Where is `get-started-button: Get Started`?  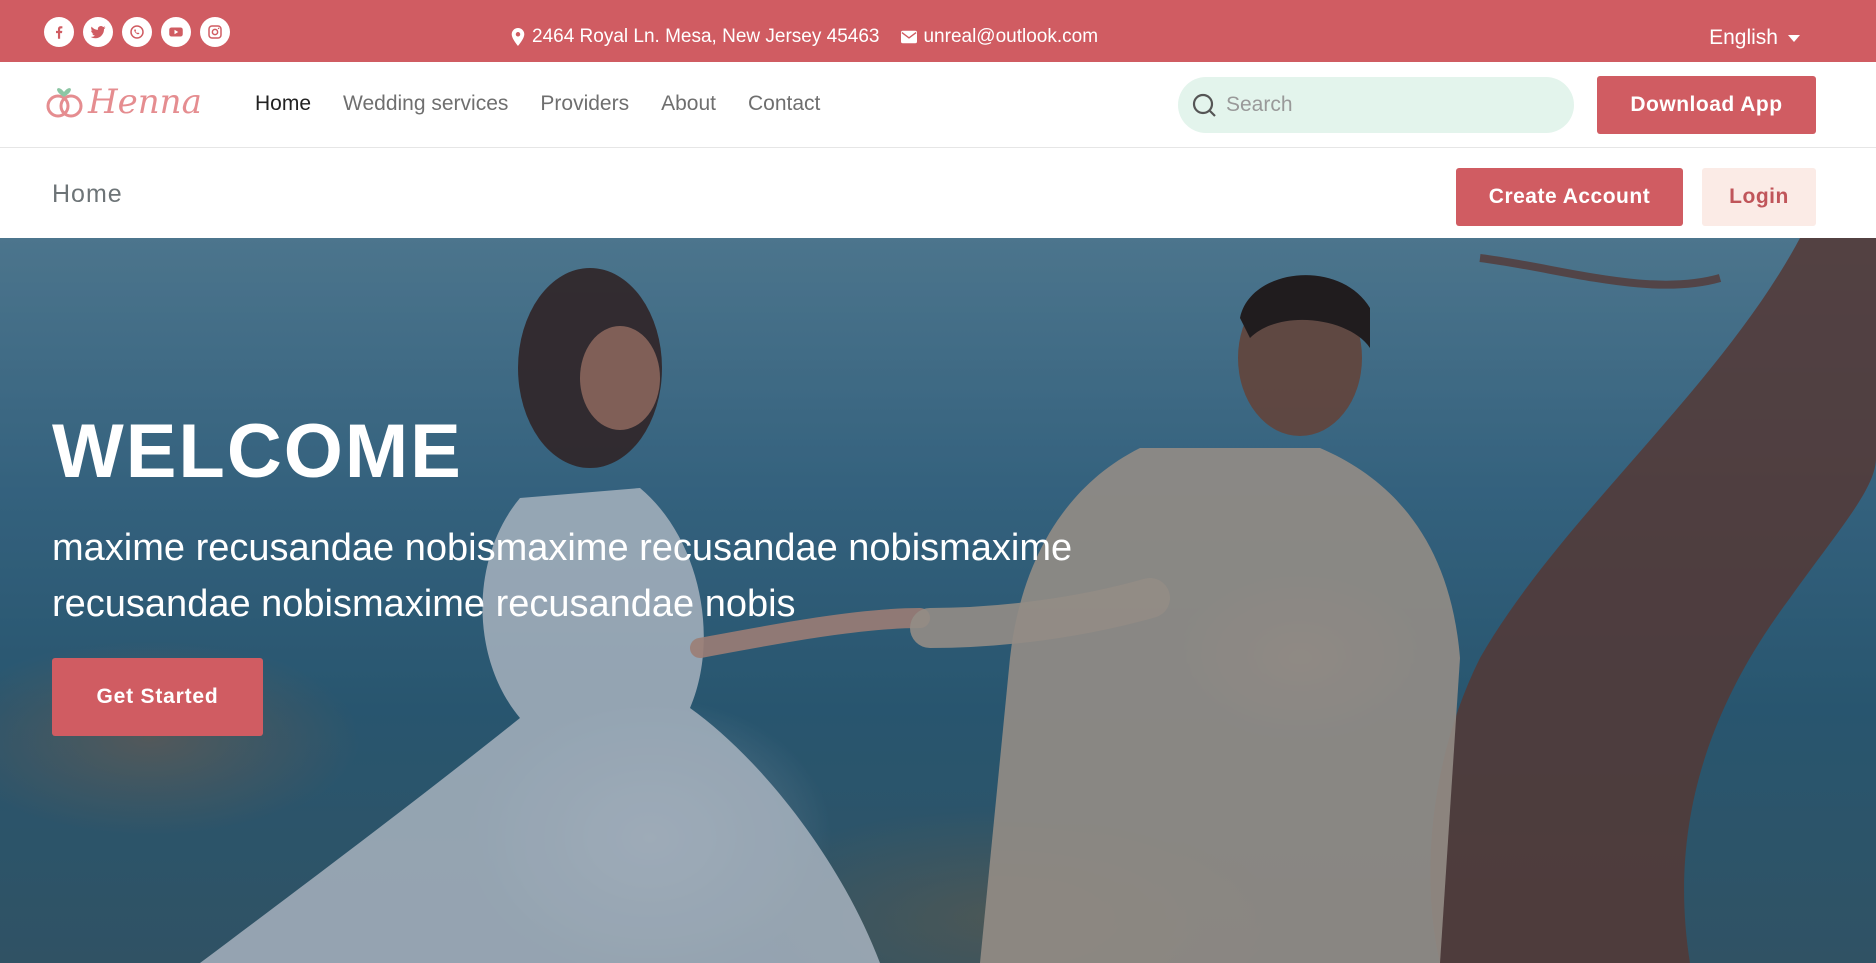
get-started-button: Get Started is located at coordinates (157, 697).